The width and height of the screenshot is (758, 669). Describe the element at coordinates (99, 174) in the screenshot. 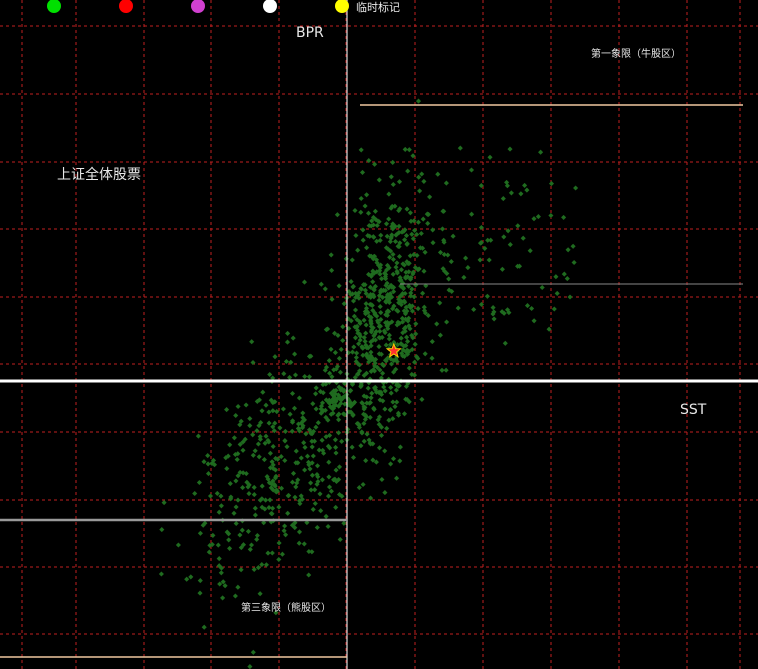

I see `chart-title: 上证全体股票` at that location.